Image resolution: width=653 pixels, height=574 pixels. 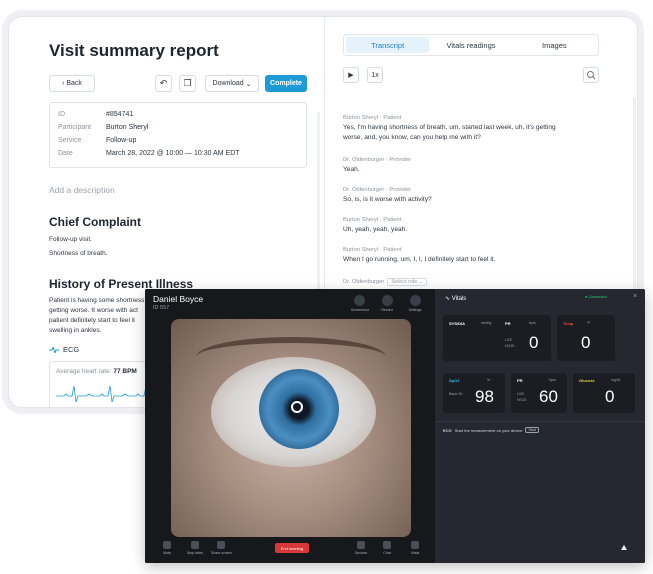 What do you see at coordinates (404, 282) in the screenshot?
I see `select-role-label: Select role` at bounding box center [404, 282].